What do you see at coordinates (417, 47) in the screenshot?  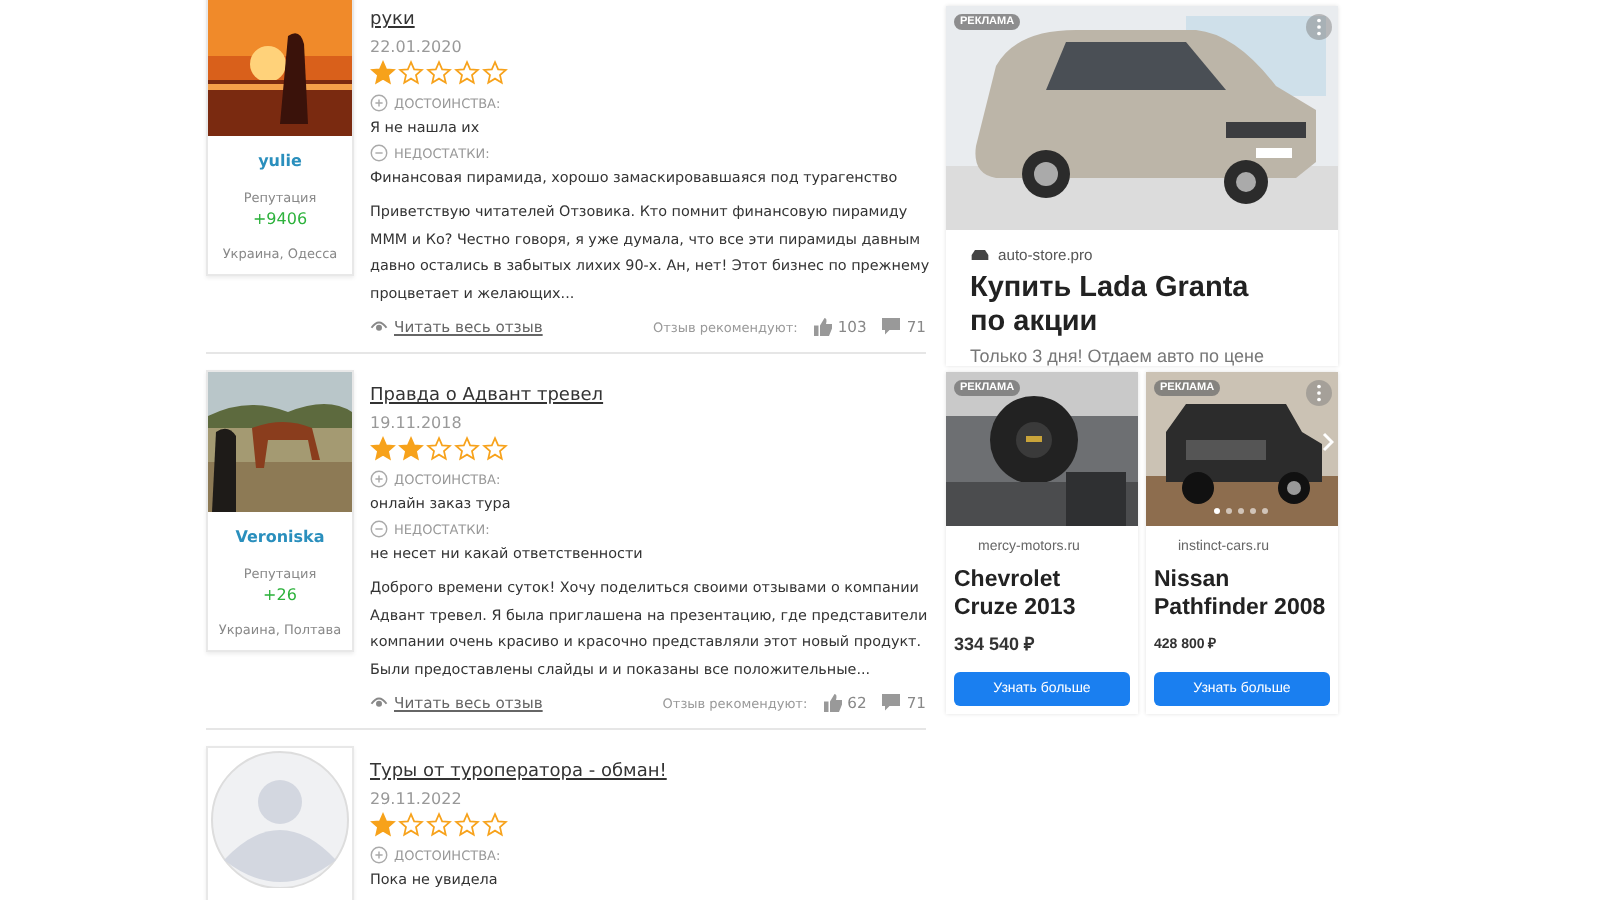 I see `review-date: 22.01.2020` at bounding box center [417, 47].